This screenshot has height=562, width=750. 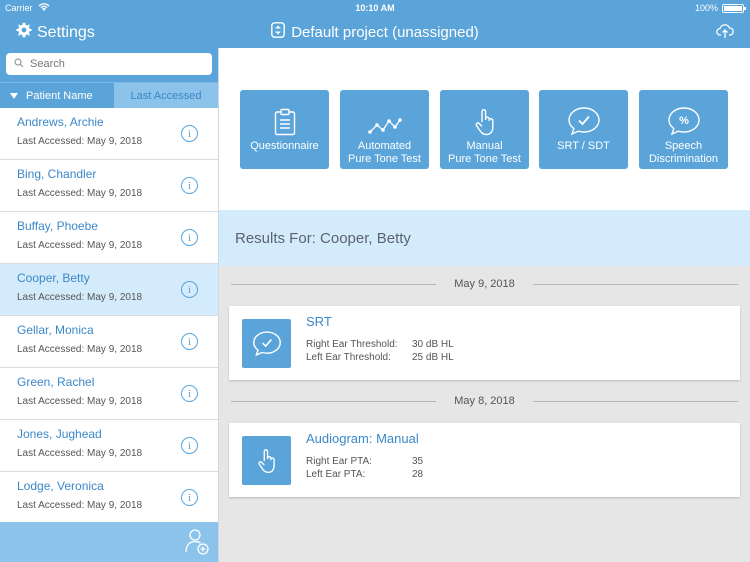 I want to click on test-label: SRT / SDT, so click(x=583, y=146).